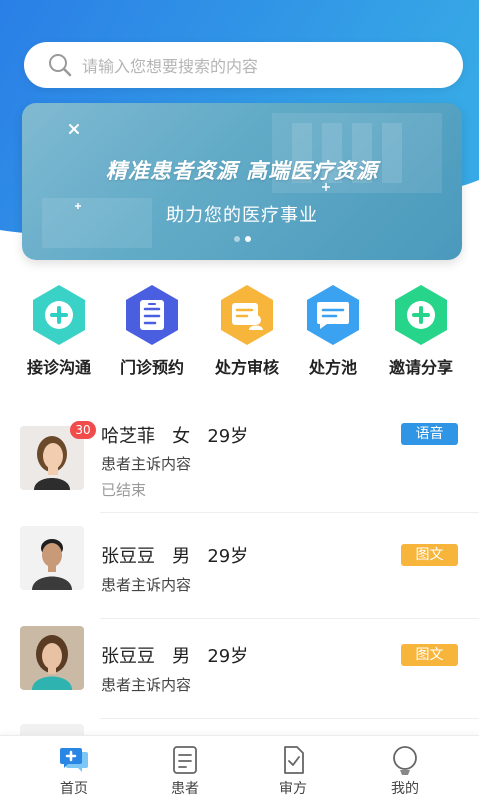 The image size is (479, 800). I want to click on banner-subtitle: 助力您的医疗事业, so click(242, 215).